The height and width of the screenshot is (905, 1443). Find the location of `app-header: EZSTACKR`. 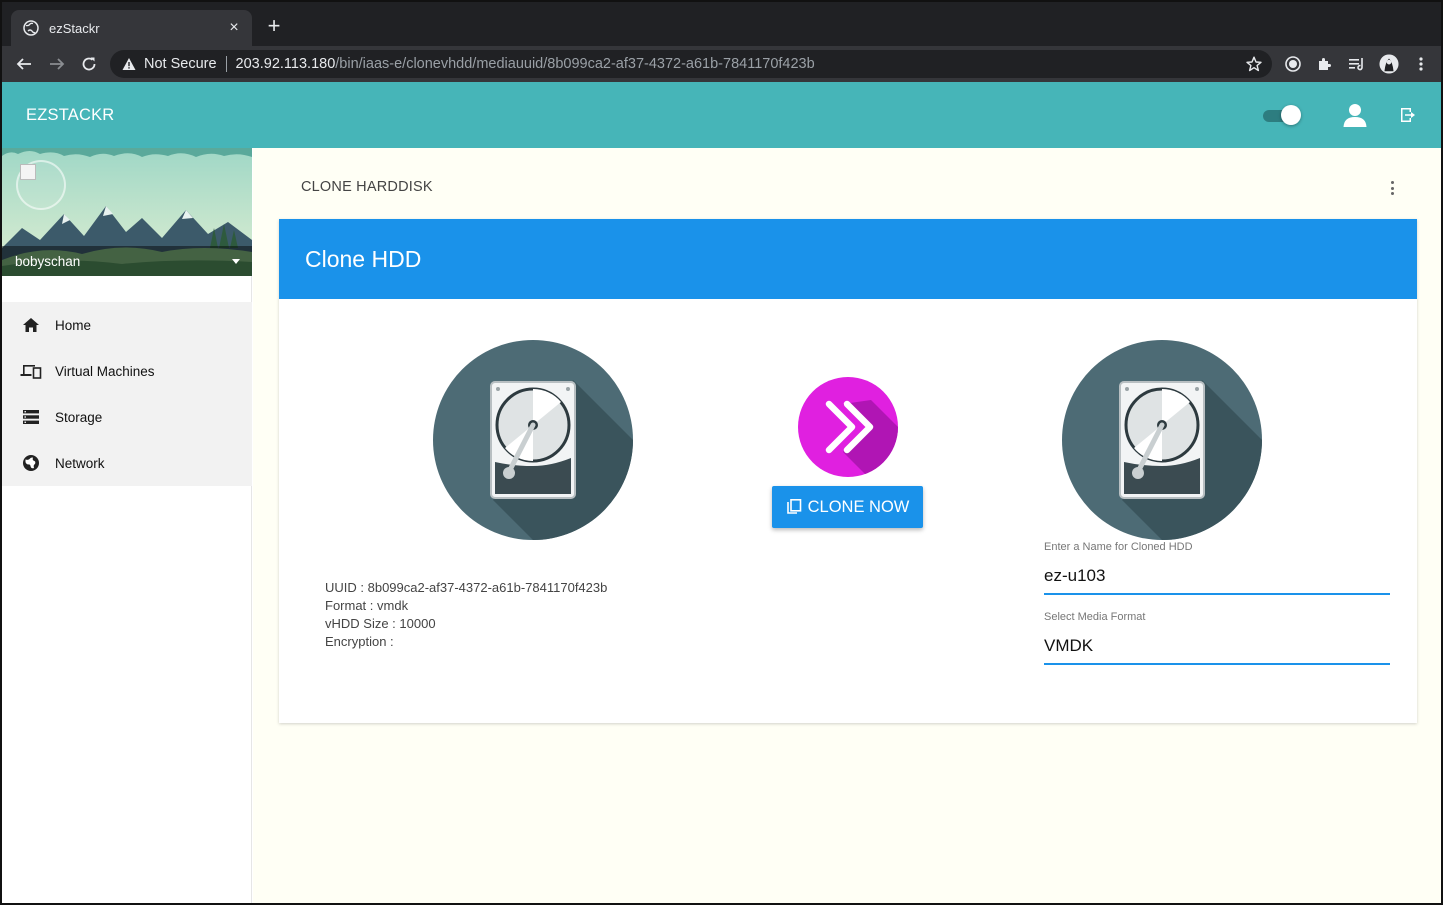

app-header: EZSTACKR is located at coordinates (721, 115).